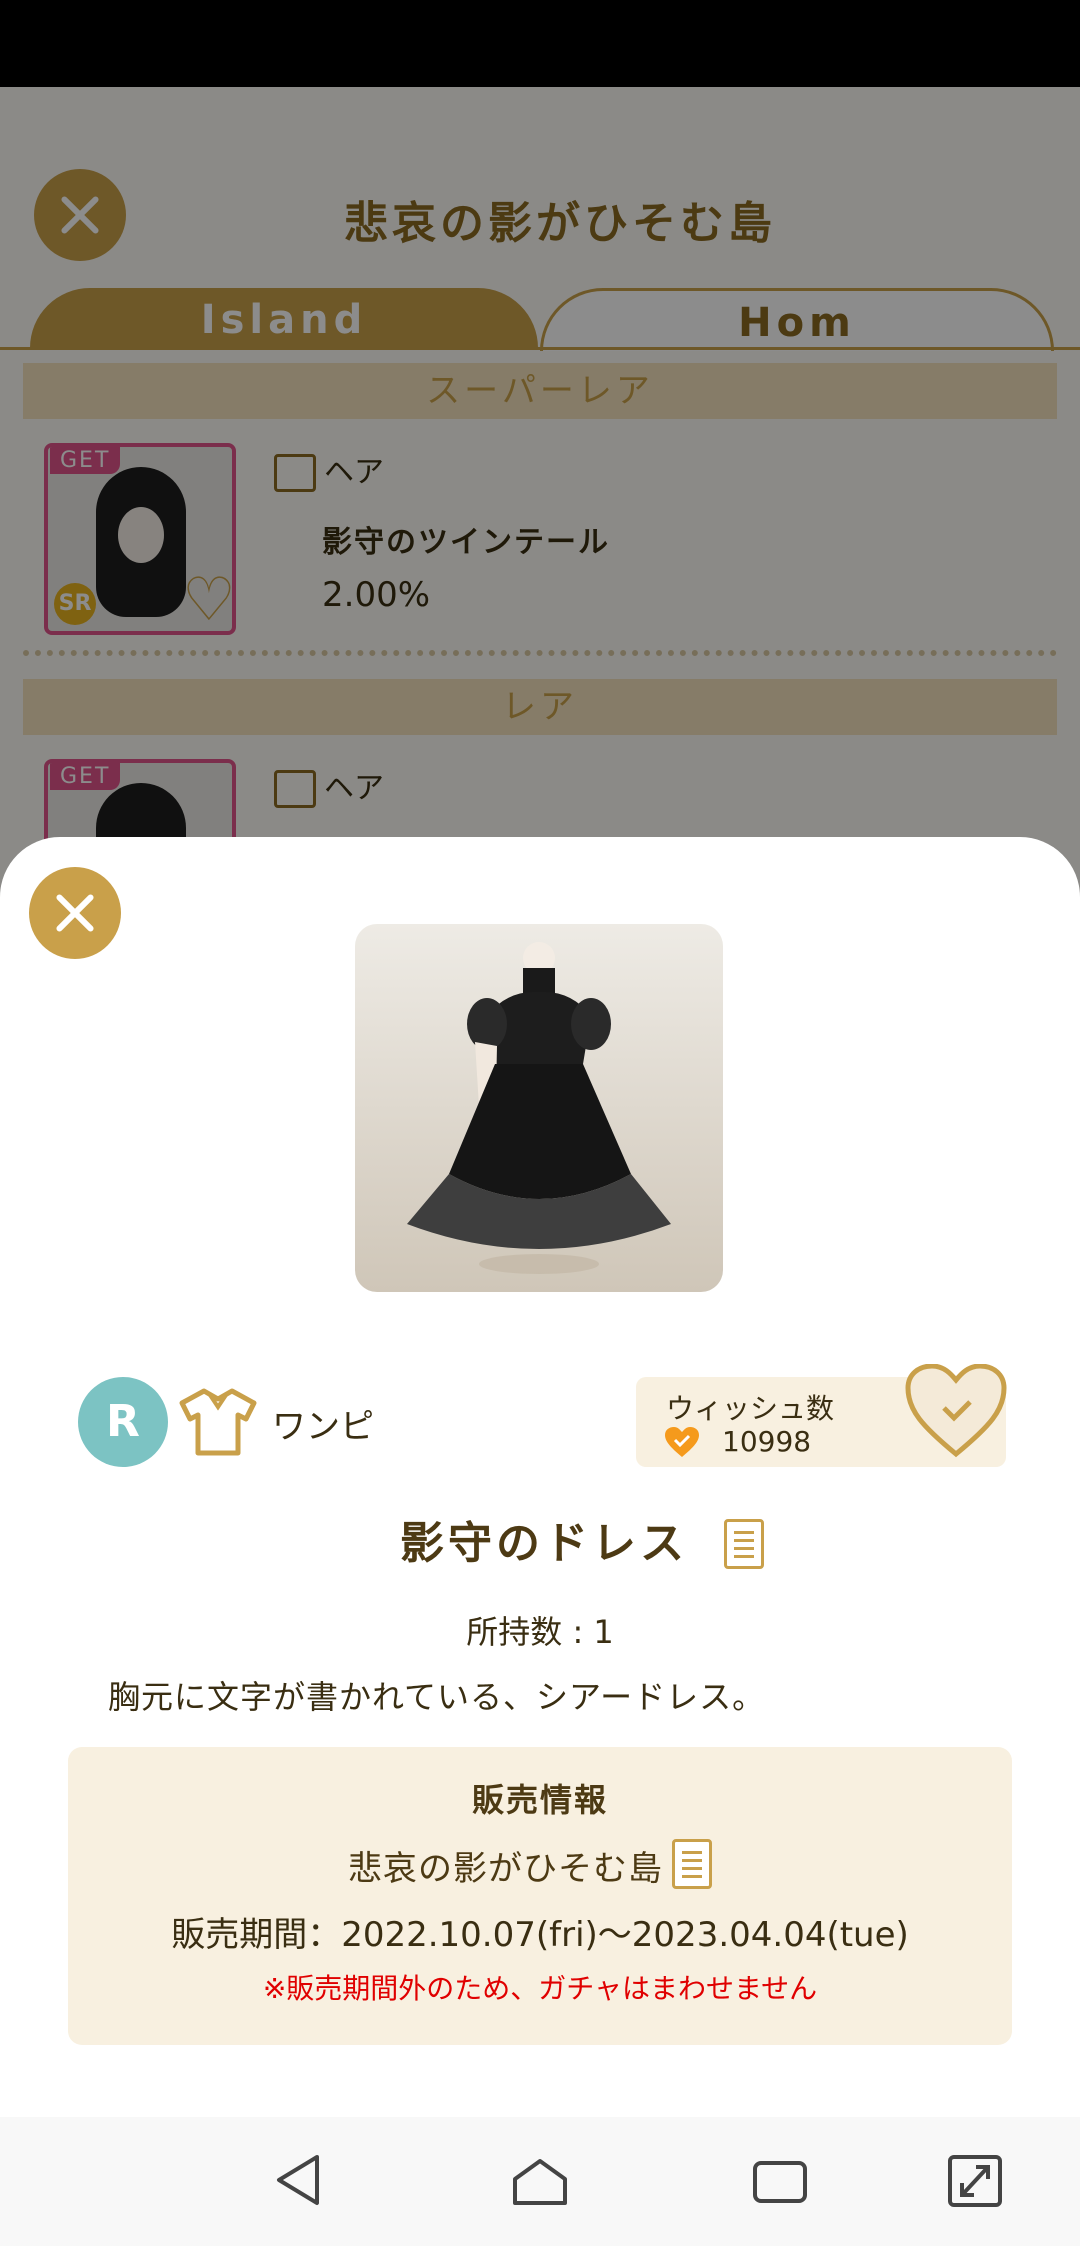  What do you see at coordinates (300, 2180) in the screenshot?
I see `back-icon` at bounding box center [300, 2180].